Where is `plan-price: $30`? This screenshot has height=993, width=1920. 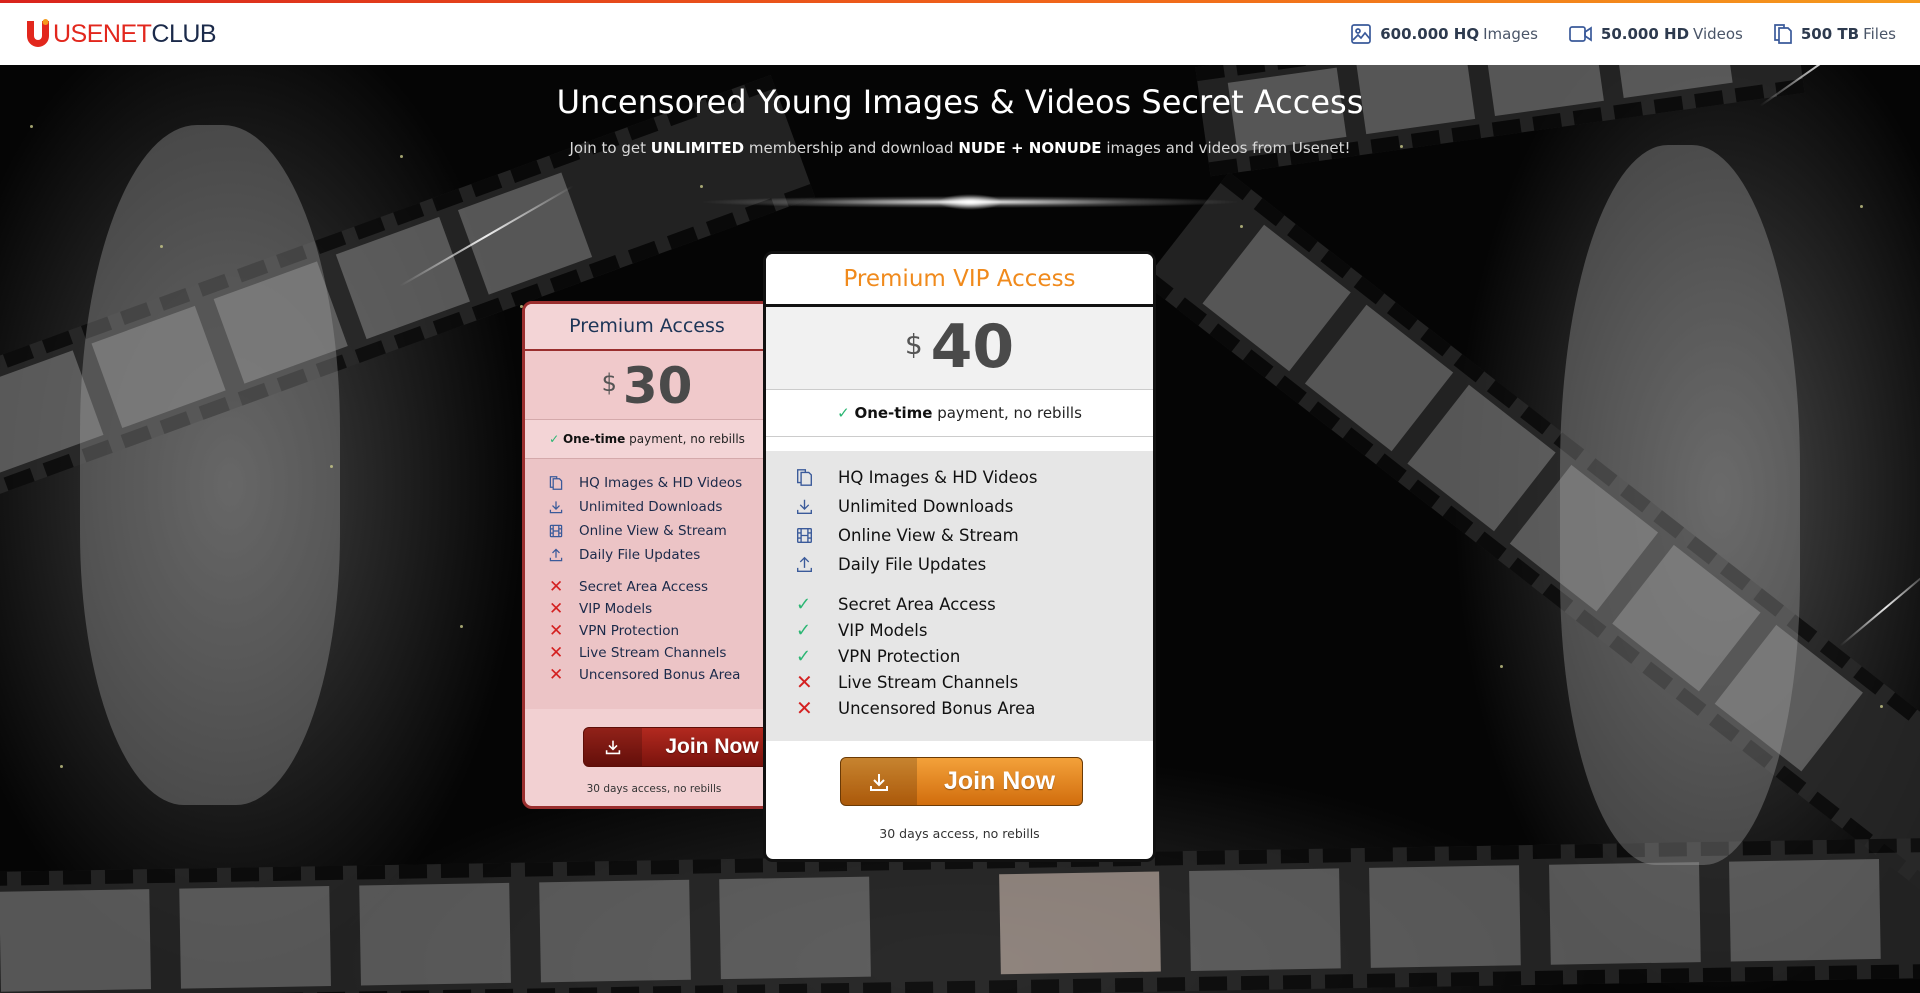
plan-price: $30 is located at coordinates (647, 385).